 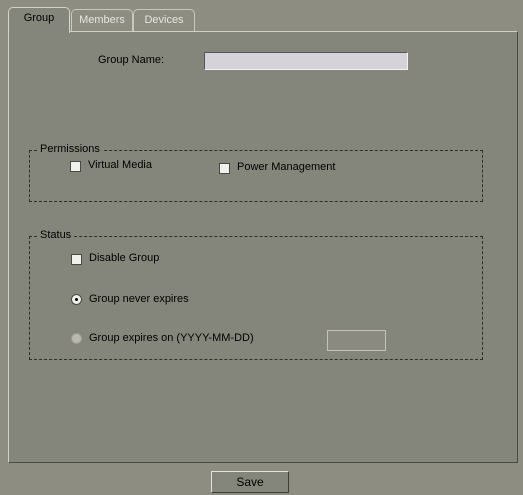 I want to click on tab-members: Members, so click(x=102, y=20).